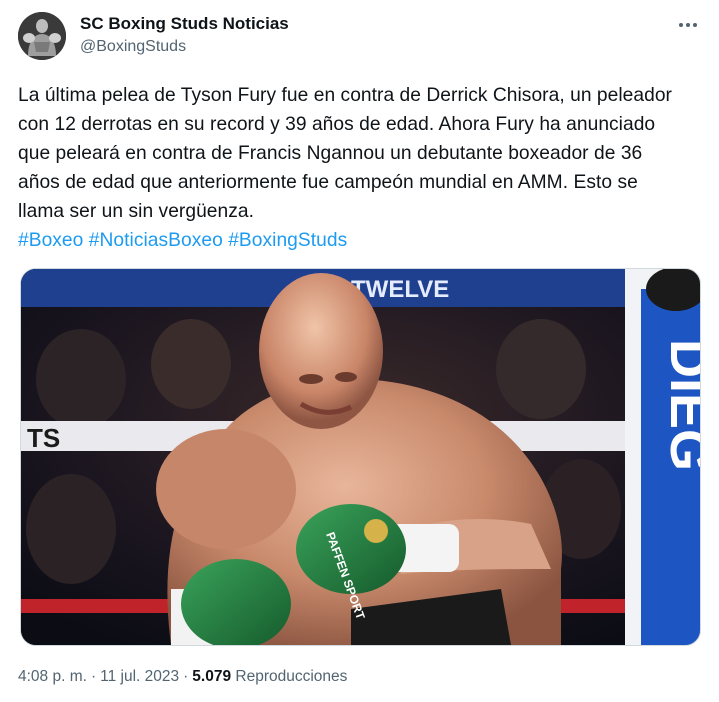  I want to click on author-display-name: SC Boxing Studs Noticias, so click(184, 24).